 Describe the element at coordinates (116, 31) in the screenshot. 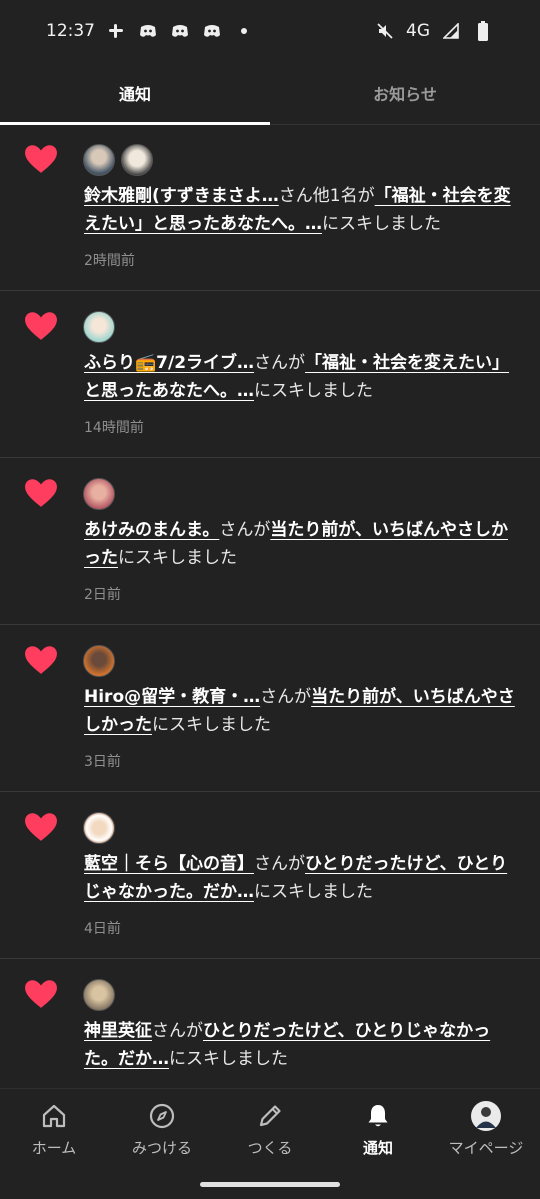

I see `slack-icon` at that location.